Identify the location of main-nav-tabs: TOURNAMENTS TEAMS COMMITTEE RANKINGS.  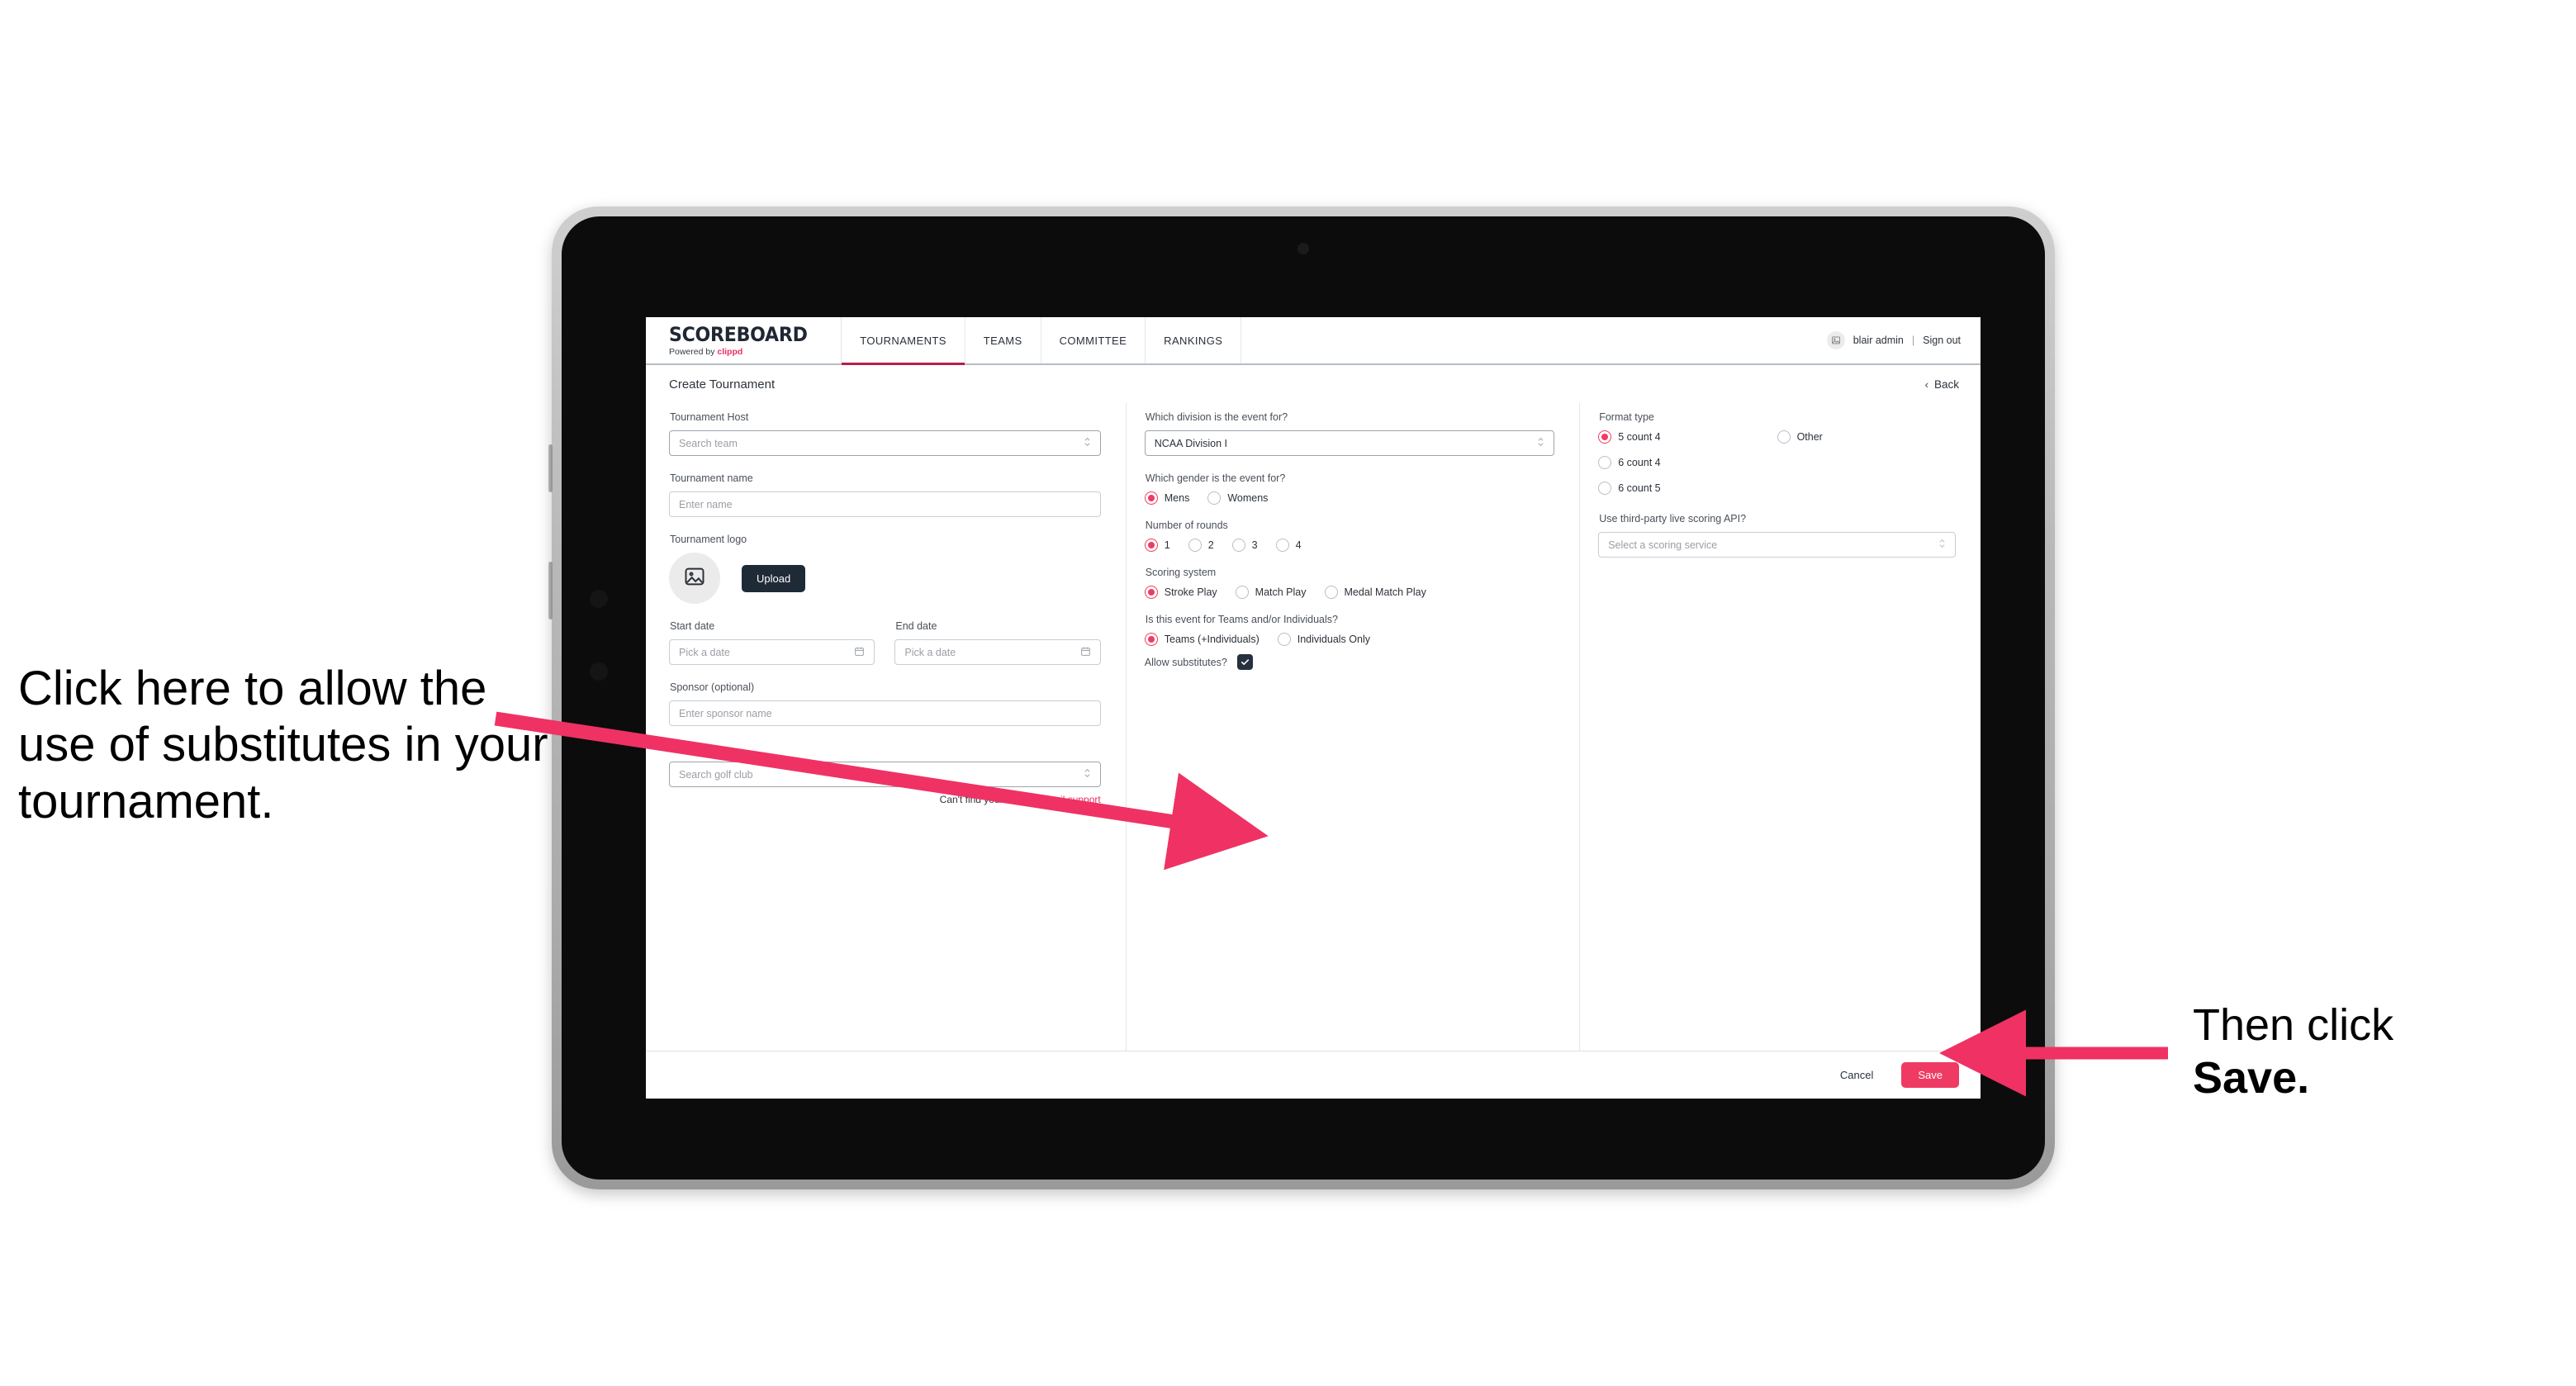
(1042, 341).